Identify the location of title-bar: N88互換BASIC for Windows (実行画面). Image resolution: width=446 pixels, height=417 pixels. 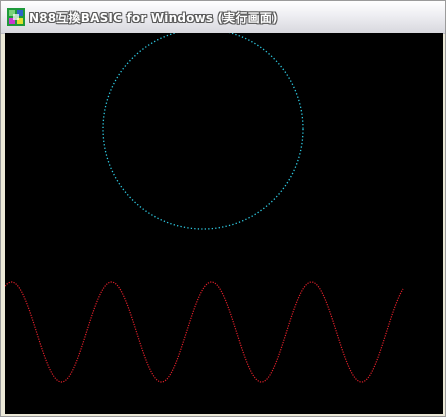
(223, 17).